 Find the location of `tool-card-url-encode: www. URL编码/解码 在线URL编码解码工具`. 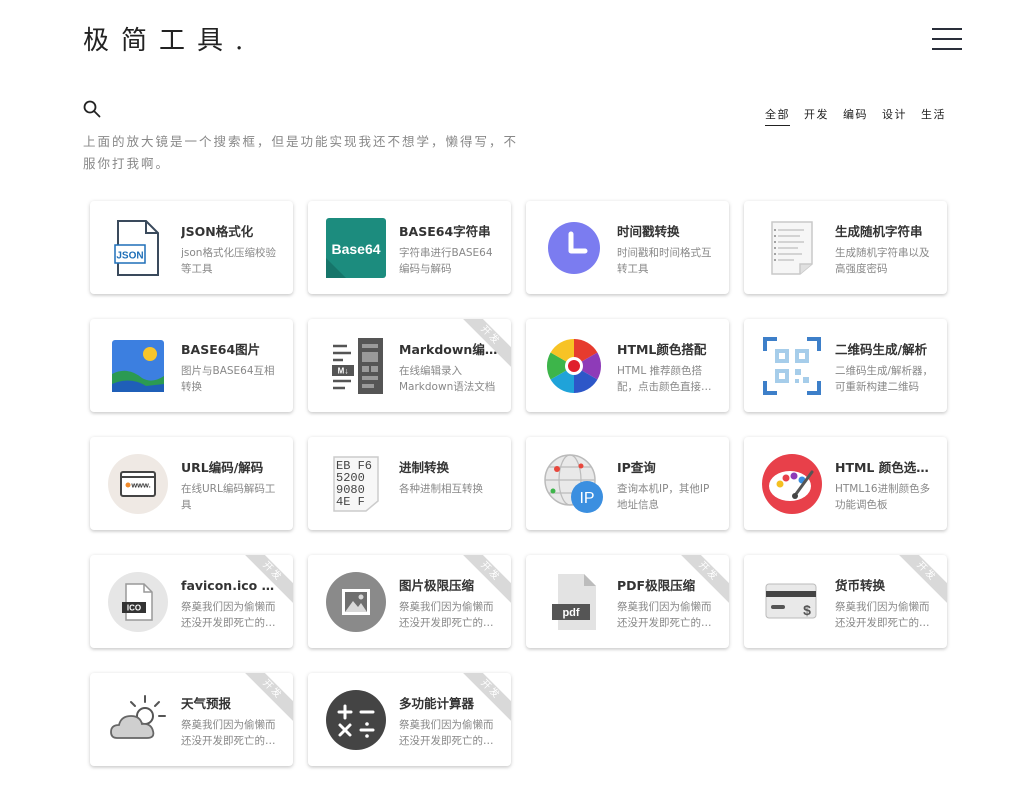

tool-card-url-encode: www. URL编码/解码 在线URL编码解码工具 is located at coordinates (191, 483).